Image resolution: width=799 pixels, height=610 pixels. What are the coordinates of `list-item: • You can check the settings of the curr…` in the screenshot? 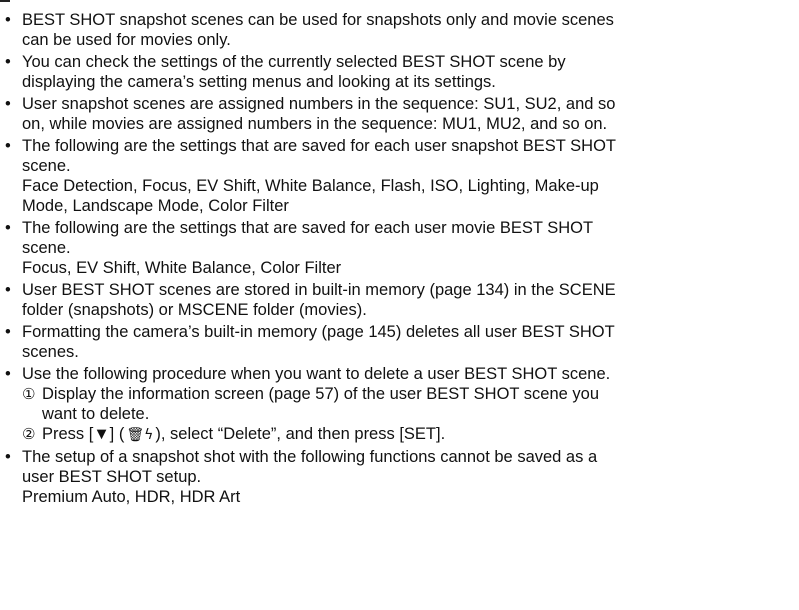 It's located at (395, 72).